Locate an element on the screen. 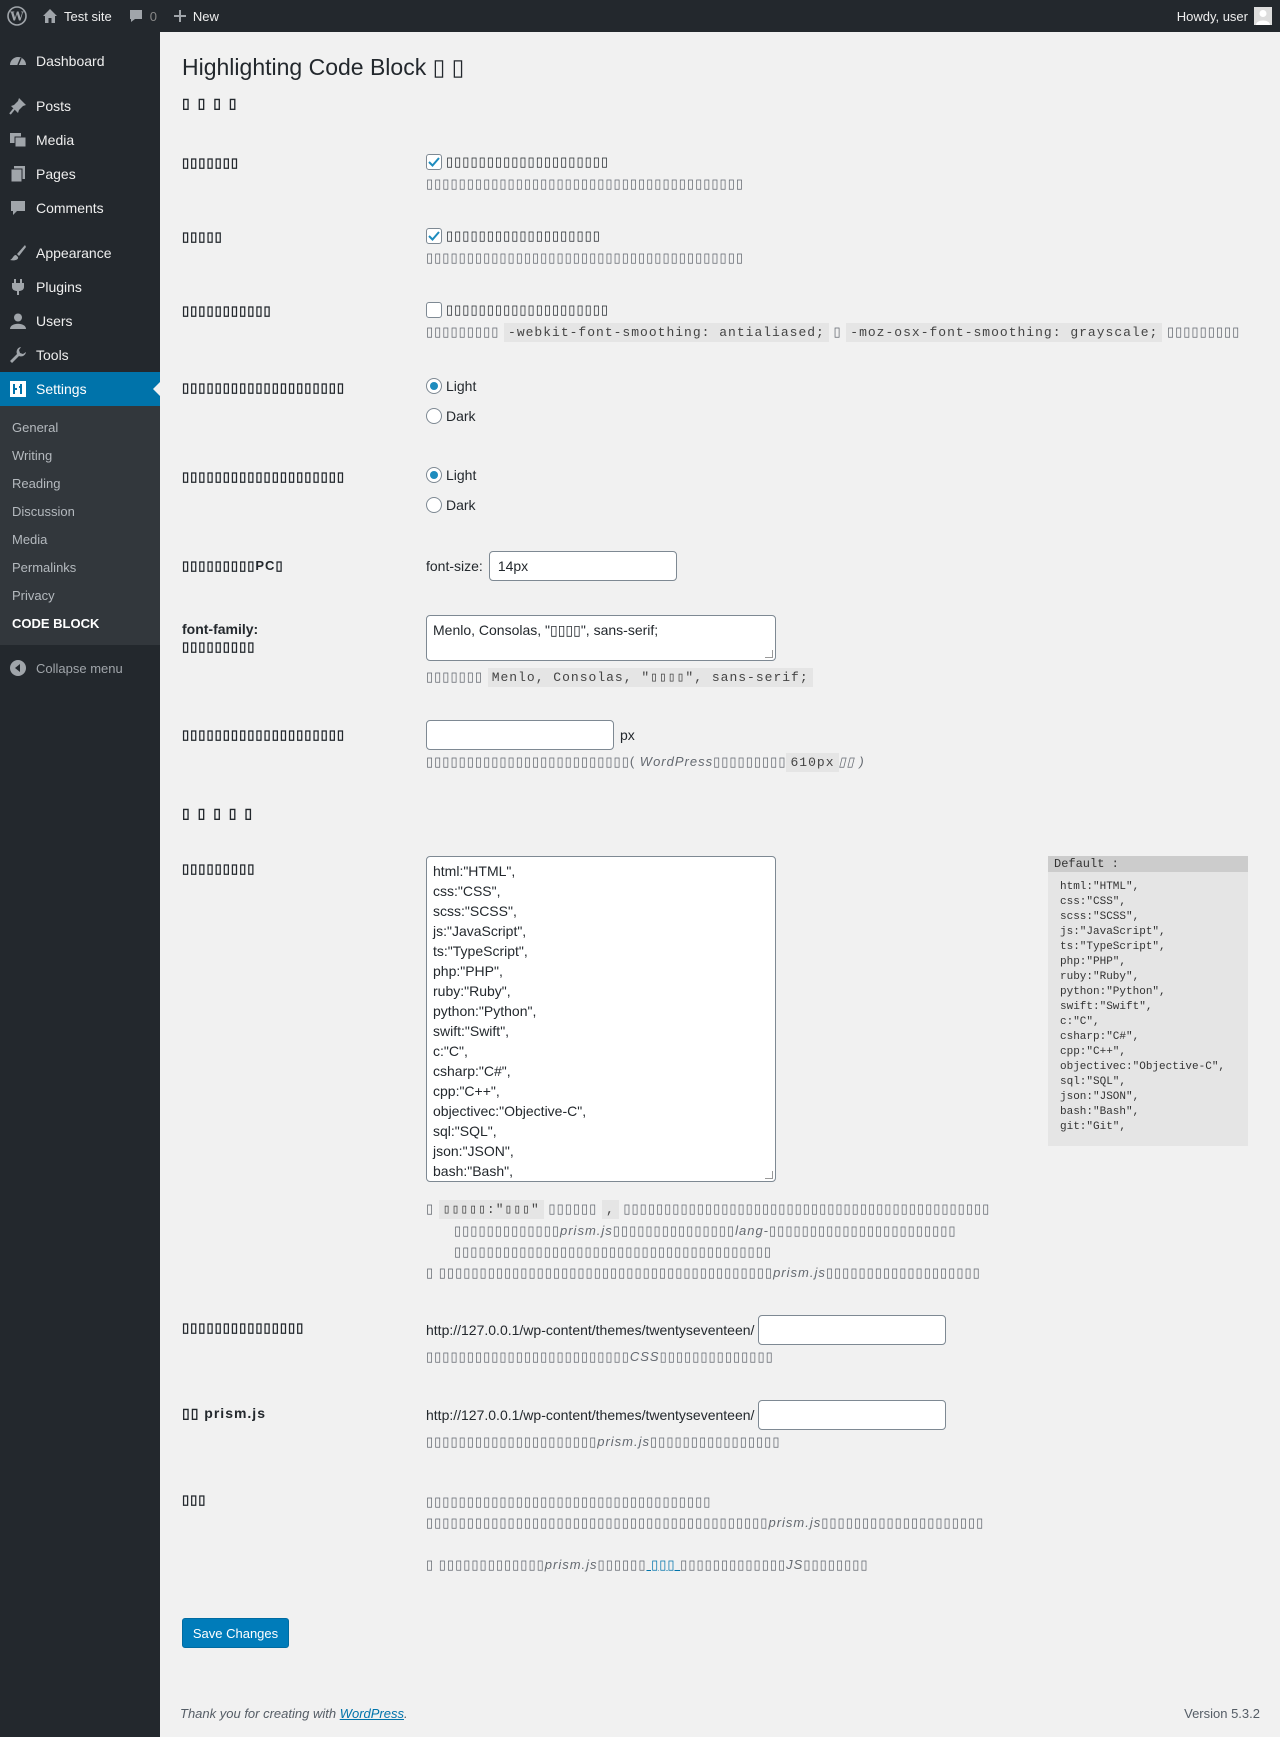  note-text: ▯▯▯▯▯▯▯▯▯▯▯▯▯▯▯ is located at coordinates (674, 1230).